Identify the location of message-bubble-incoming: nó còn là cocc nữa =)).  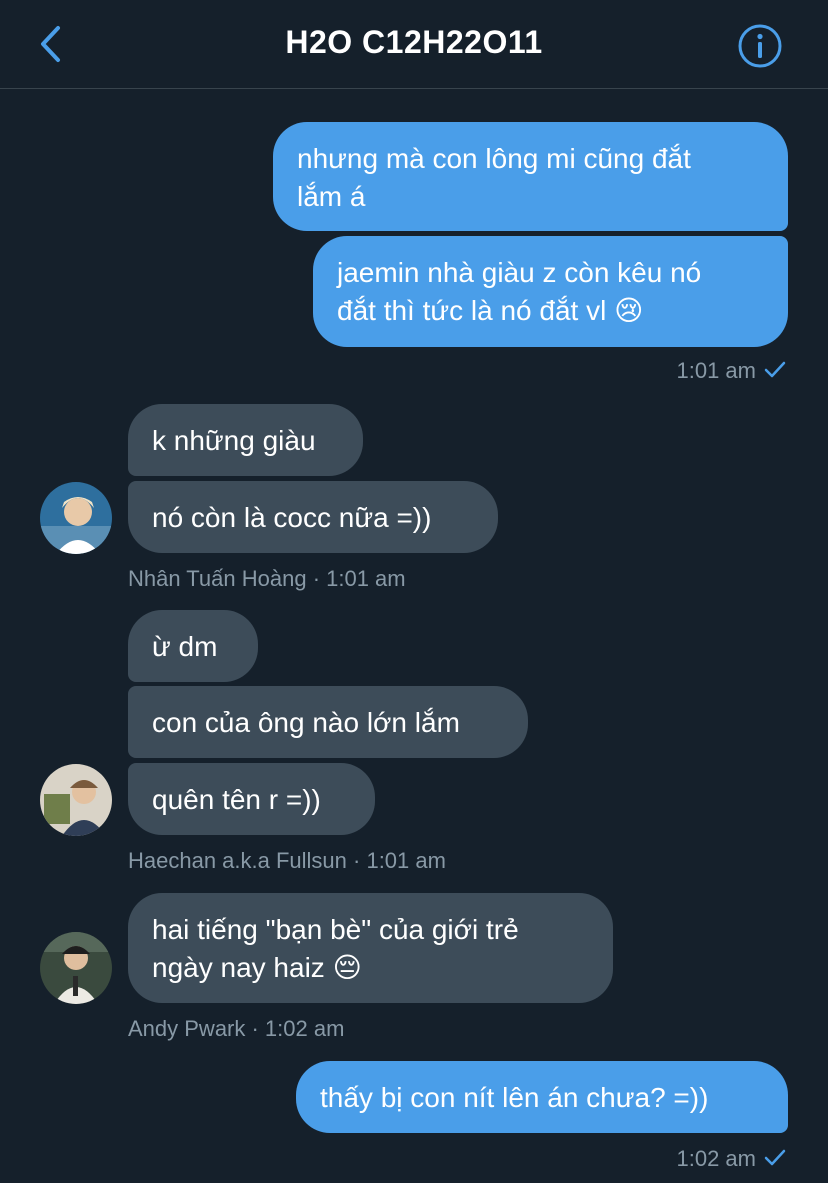
(313, 517).